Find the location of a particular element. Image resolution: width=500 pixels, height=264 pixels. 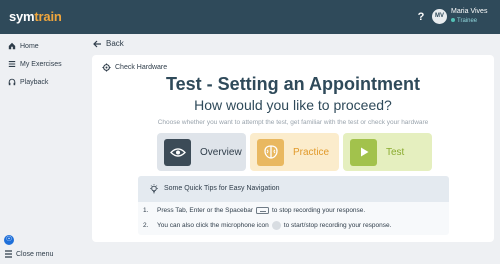

page-title: Test - Setting an Appointment is located at coordinates (293, 84).